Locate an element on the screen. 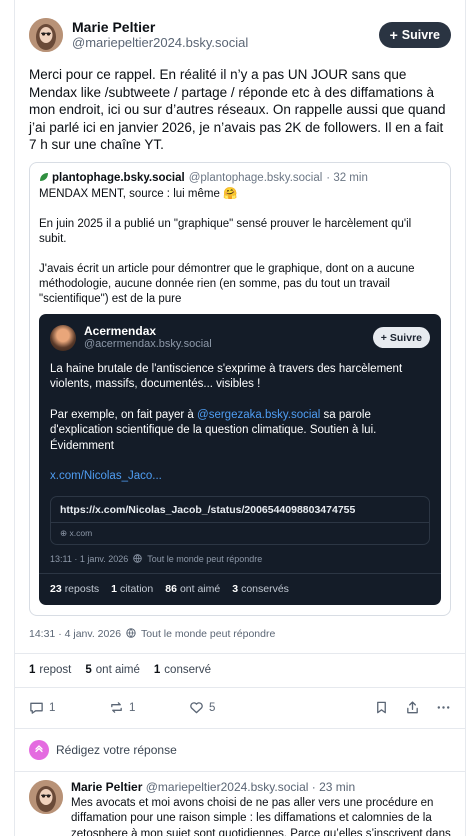 The width and height of the screenshot is (470, 836). post-stats: 1 repost 5 ont aimé 1 conservé is located at coordinates (240, 670).